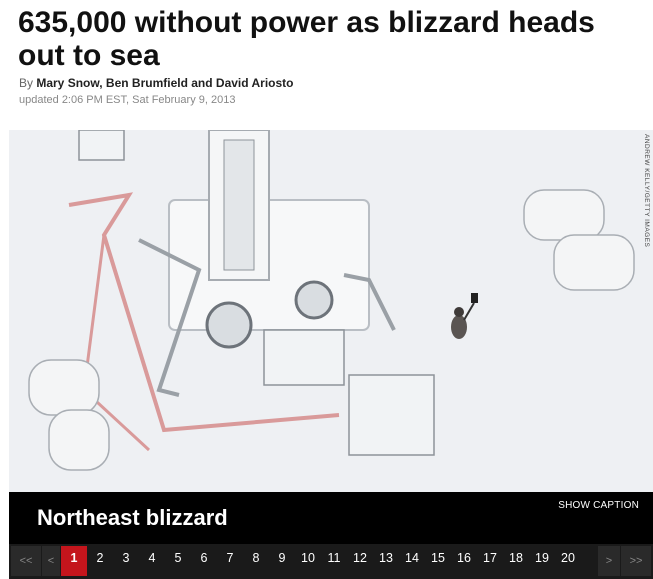  Describe the element at coordinates (464, 561) in the screenshot. I see `page-number-16: 16` at that location.